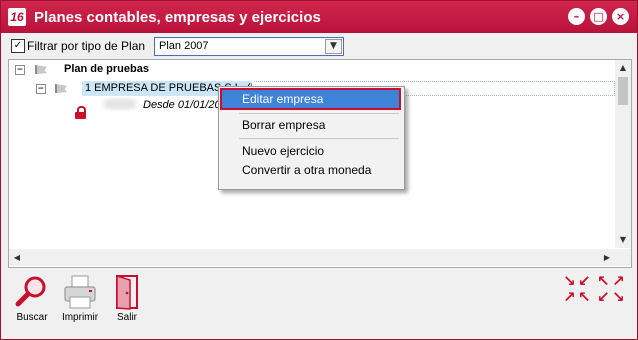 The height and width of the screenshot is (340, 638). Describe the element at coordinates (623, 154) in the screenshot. I see `vertical-scrollbar: ▲ ▼` at that location.